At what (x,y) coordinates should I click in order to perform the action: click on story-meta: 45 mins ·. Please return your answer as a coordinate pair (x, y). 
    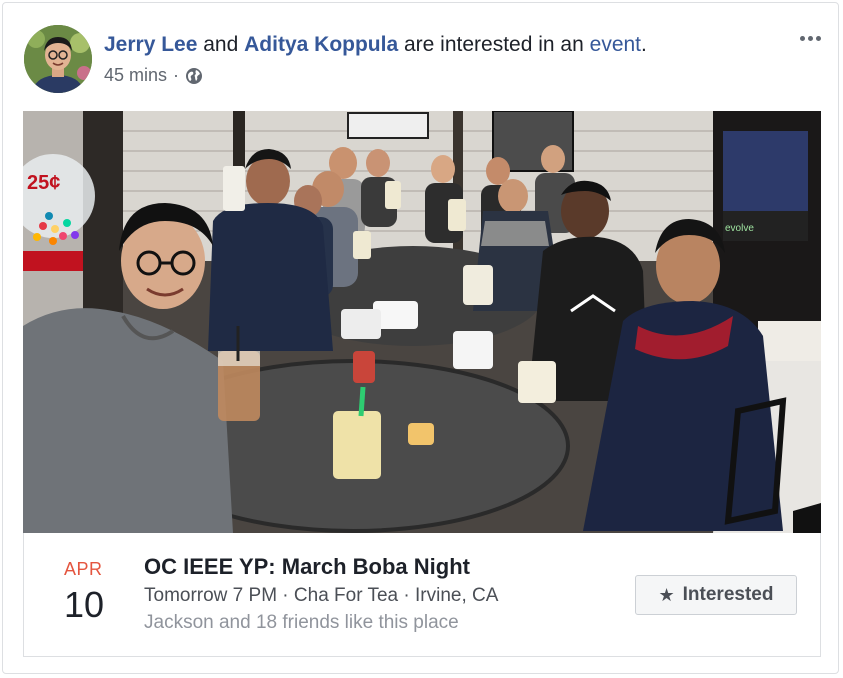
    Looking at the image, I should click on (153, 75).